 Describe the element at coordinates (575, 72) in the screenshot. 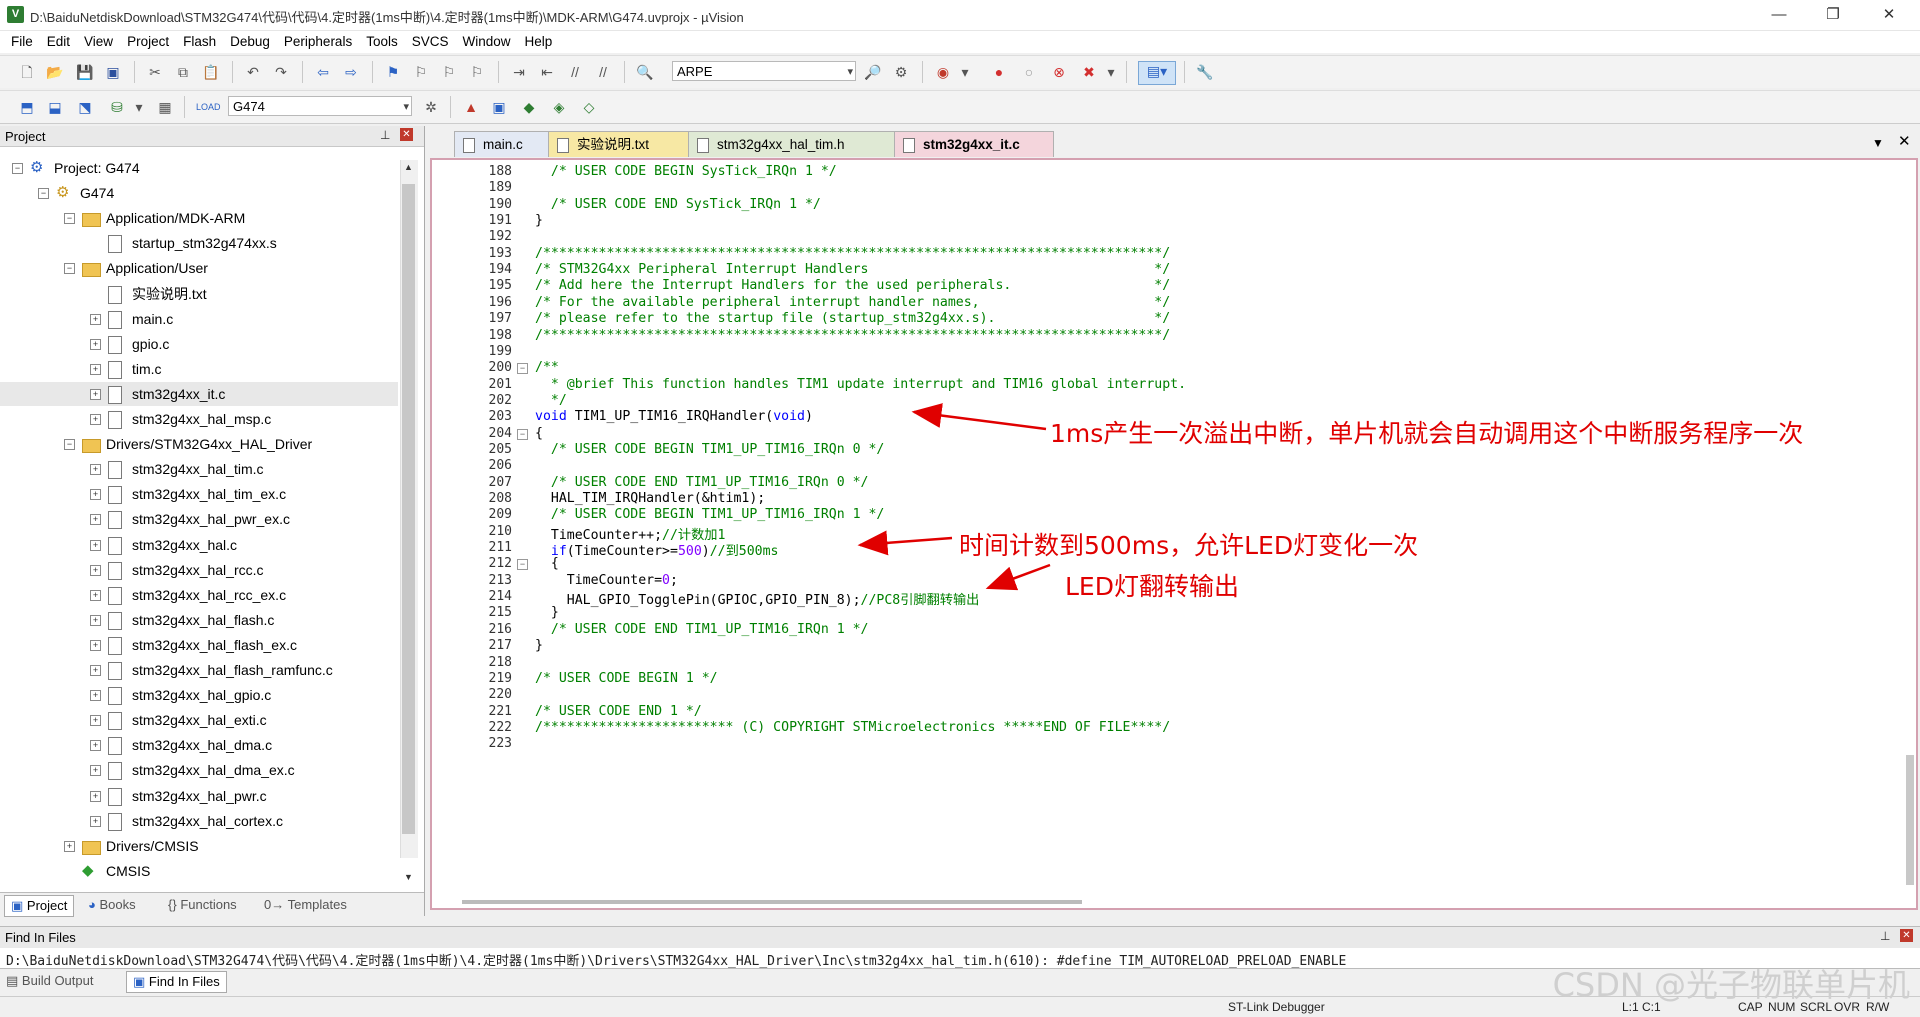

I see `comment-icon: //` at that location.